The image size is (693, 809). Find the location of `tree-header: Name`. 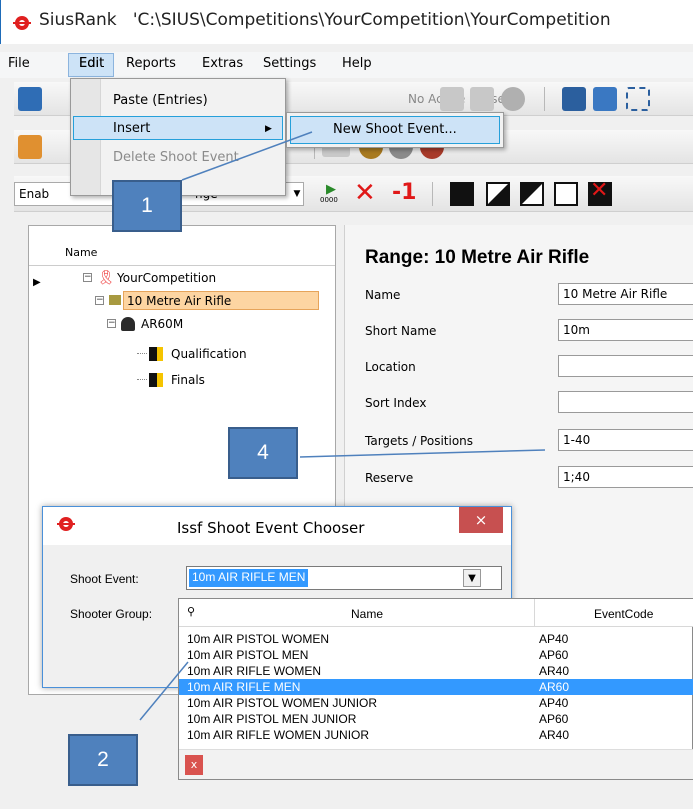

tree-header: Name is located at coordinates (182, 246).